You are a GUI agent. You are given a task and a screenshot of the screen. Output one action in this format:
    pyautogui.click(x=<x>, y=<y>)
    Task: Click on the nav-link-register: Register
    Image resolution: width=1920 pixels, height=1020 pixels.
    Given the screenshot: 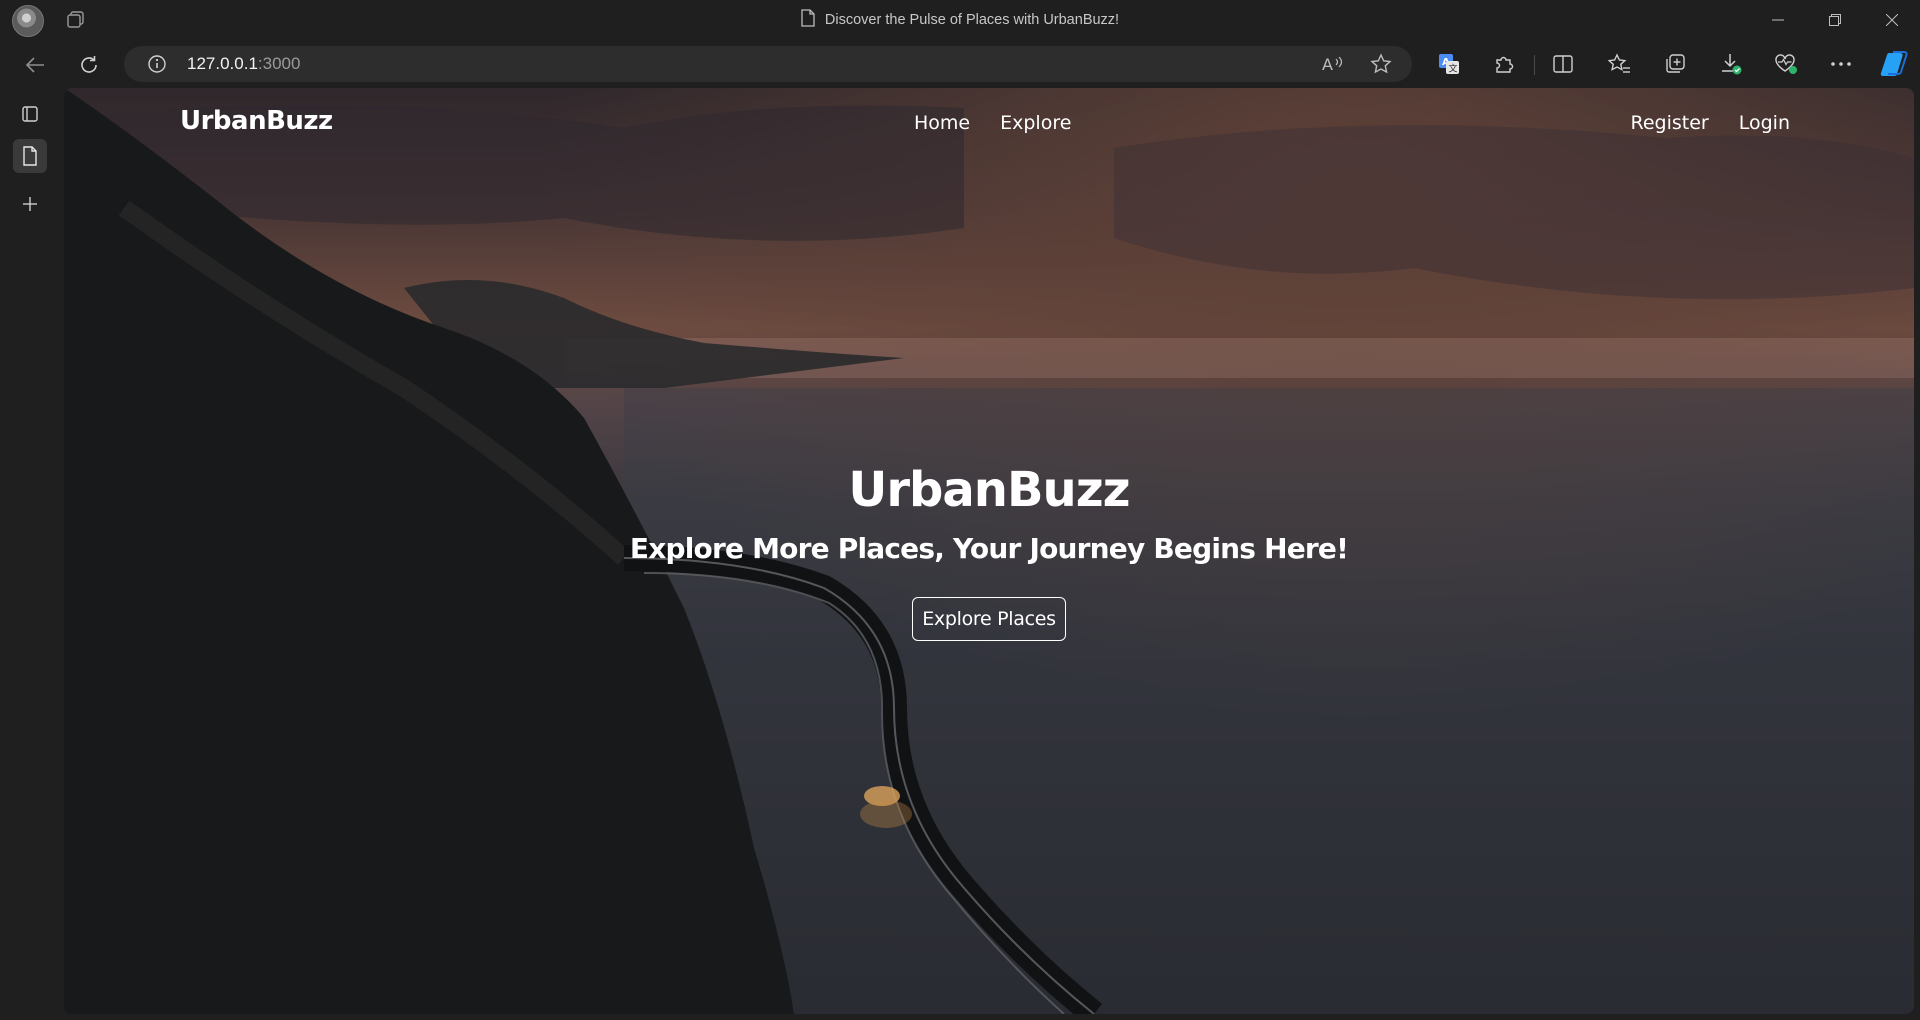 What is the action you would take?
    pyautogui.click(x=1670, y=123)
    